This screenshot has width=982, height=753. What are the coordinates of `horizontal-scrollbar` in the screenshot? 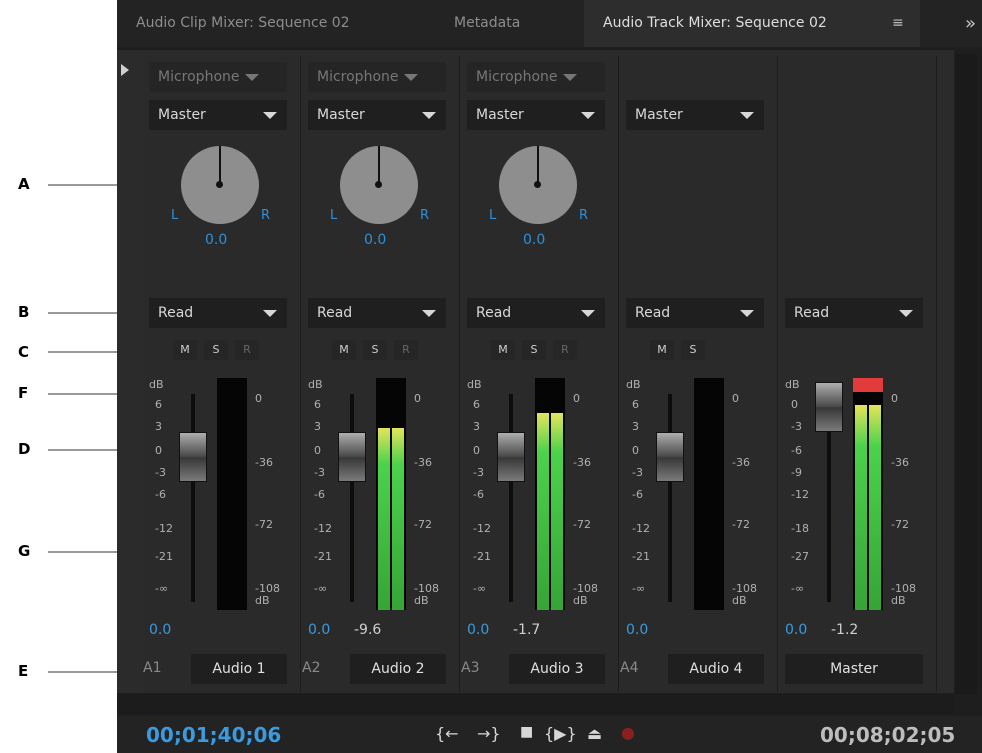 It's located at (536, 704).